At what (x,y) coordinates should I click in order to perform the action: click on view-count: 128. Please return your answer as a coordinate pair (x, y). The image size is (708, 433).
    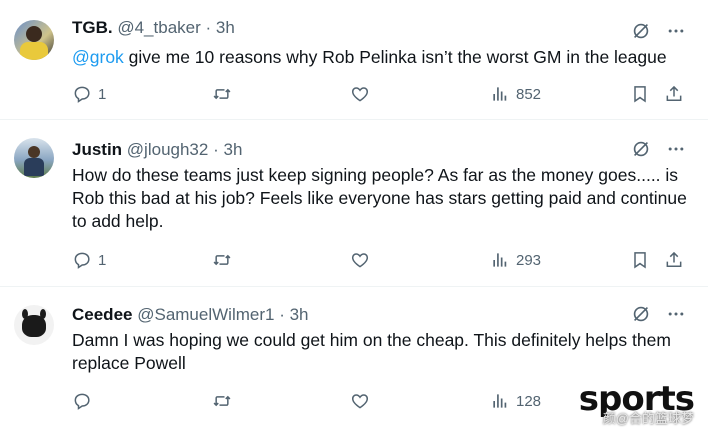
    Looking at the image, I should click on (529, 401).